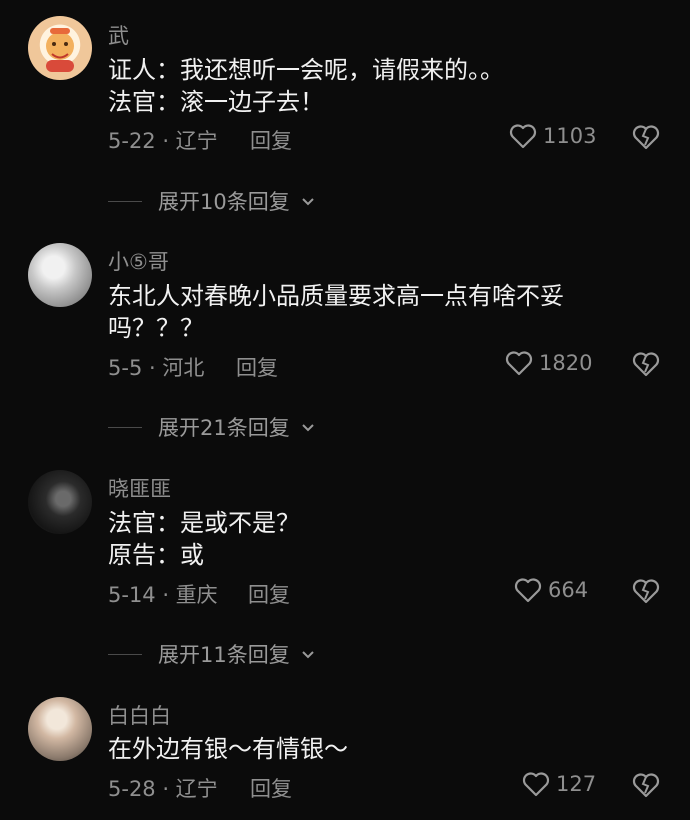 This screenshot has height=820, width=690. I want to click on expand-replies-button: 展开11条回复, so click(212, 654).